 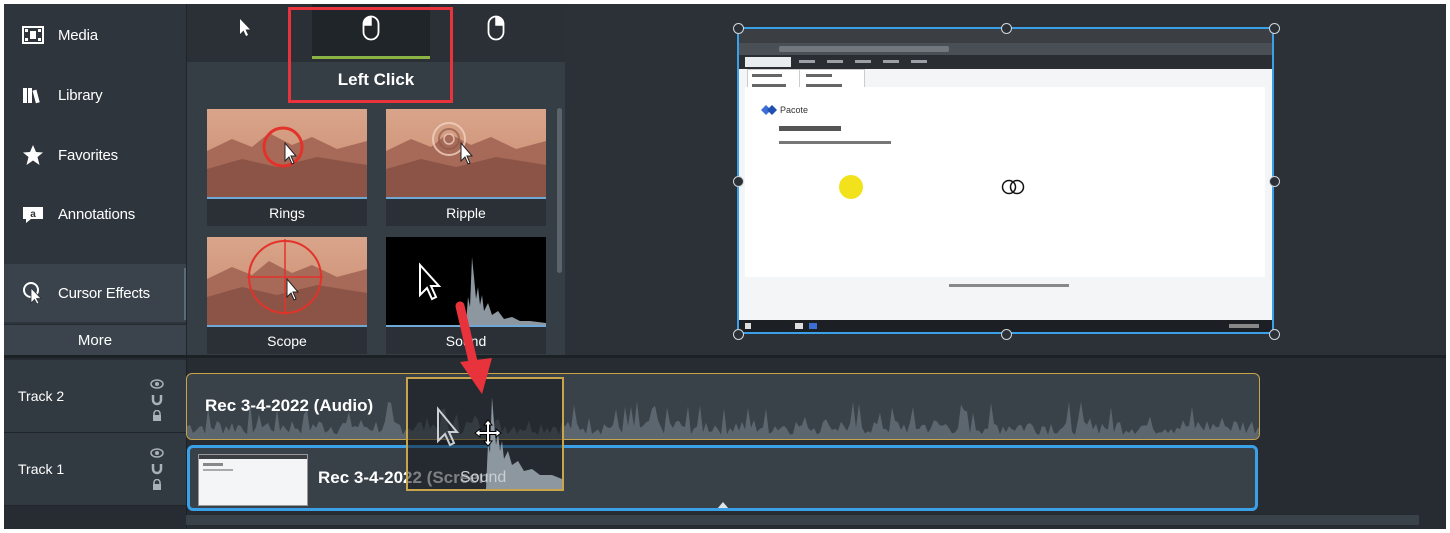 I want to click on scope-thumbnail, so click(x=287, y=281).